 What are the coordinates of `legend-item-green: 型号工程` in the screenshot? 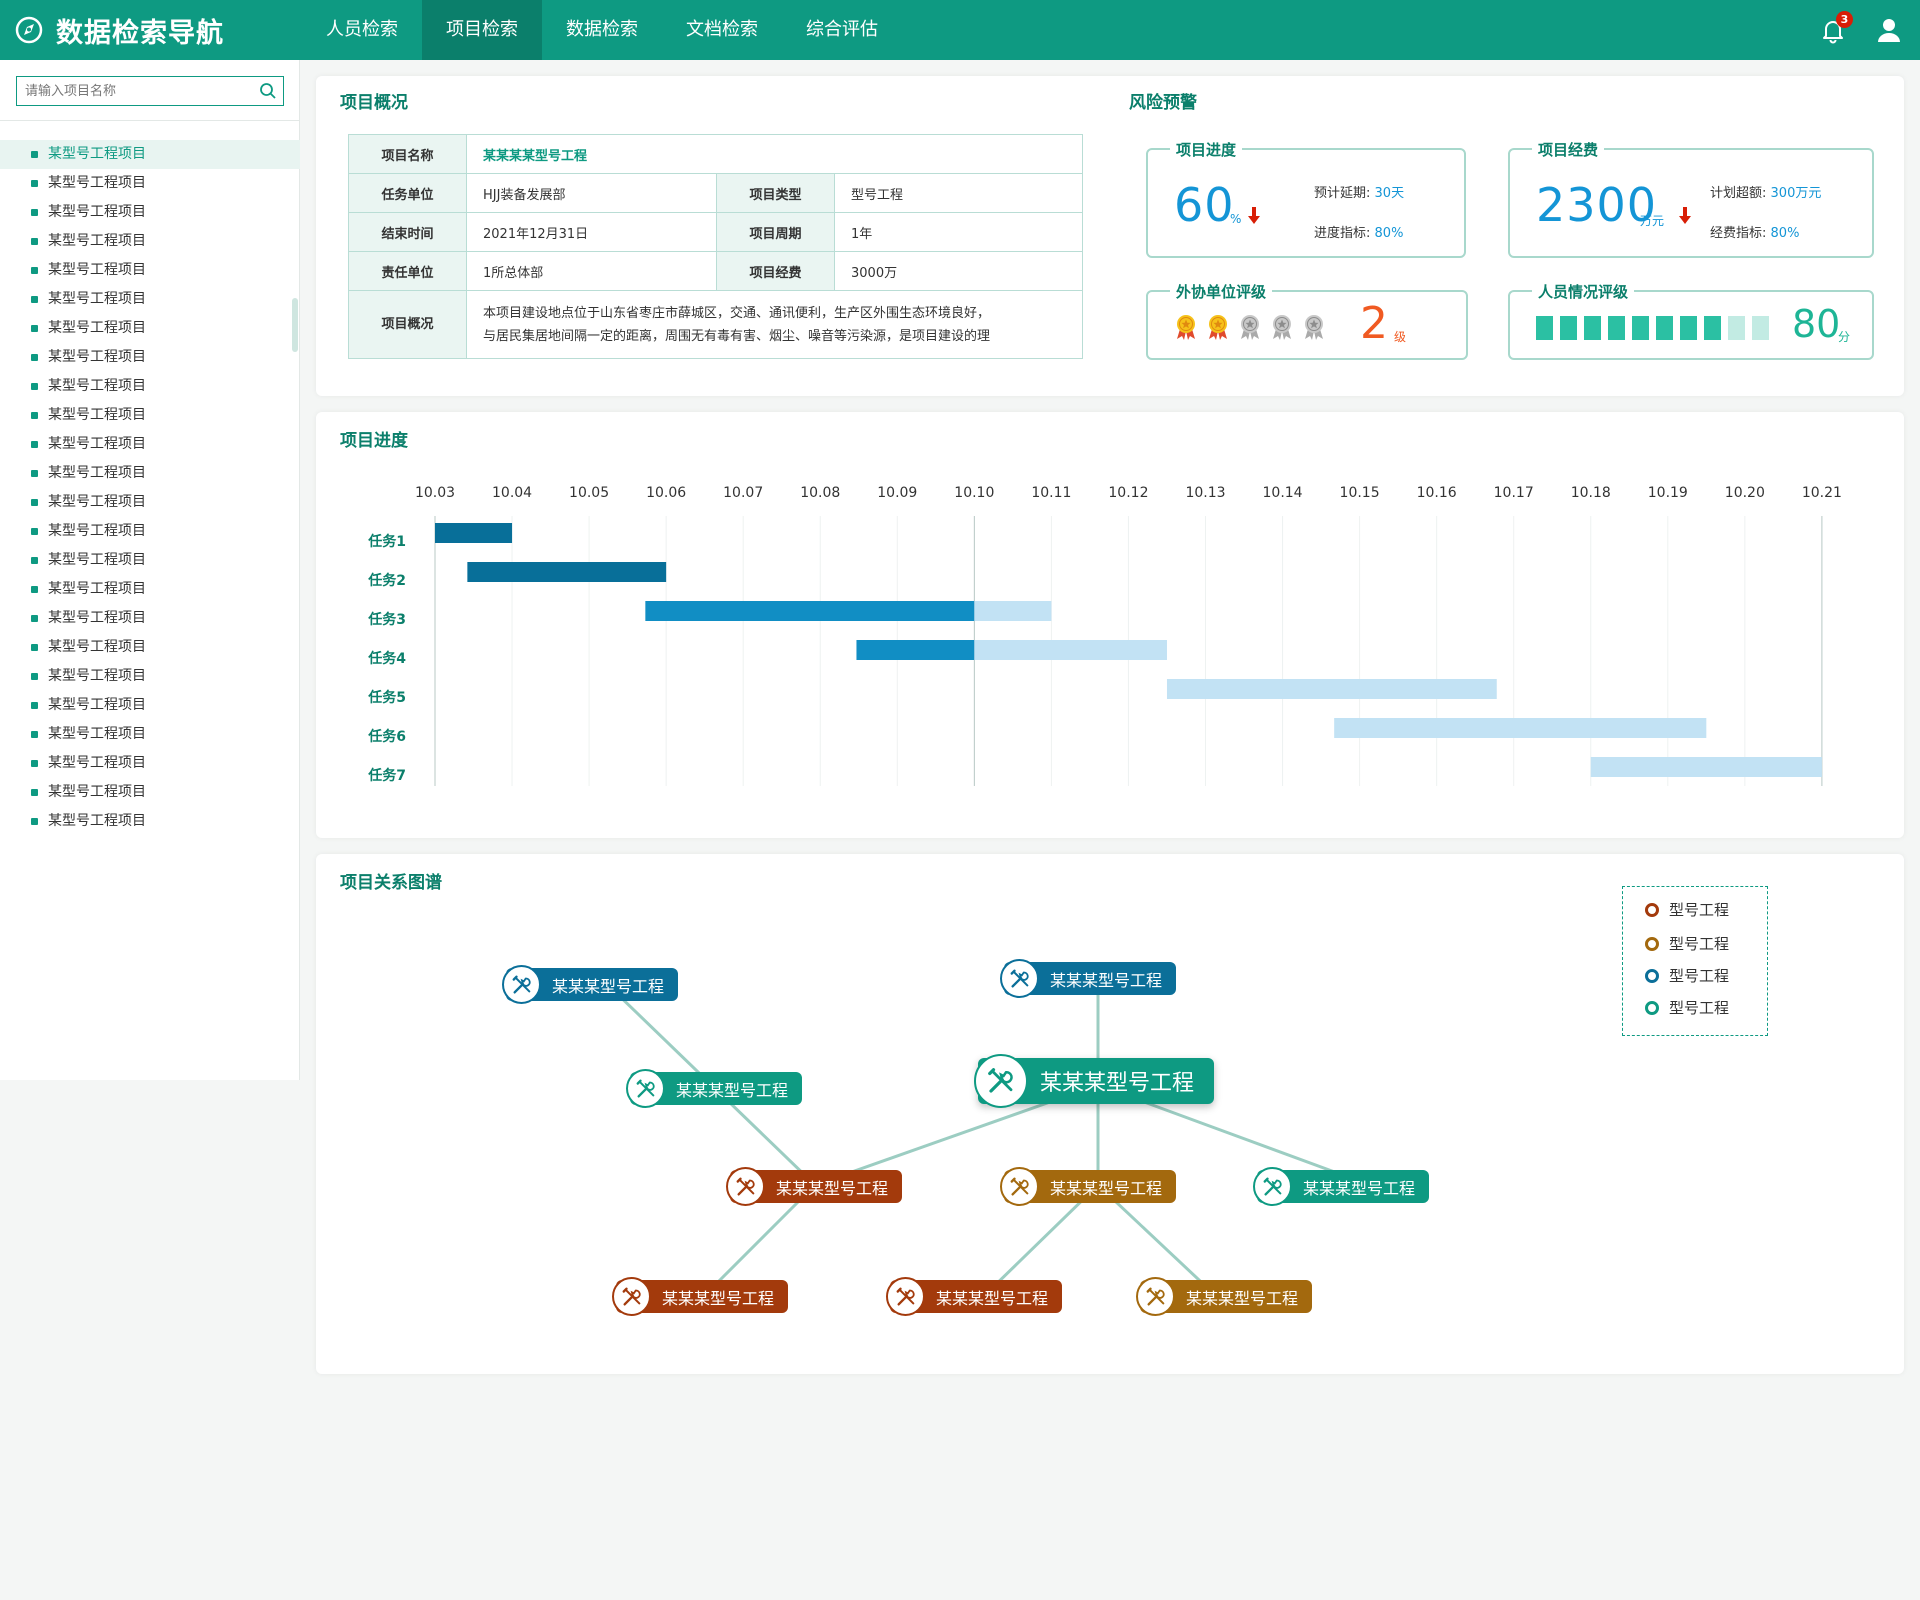 It's located at (1687, 1007).